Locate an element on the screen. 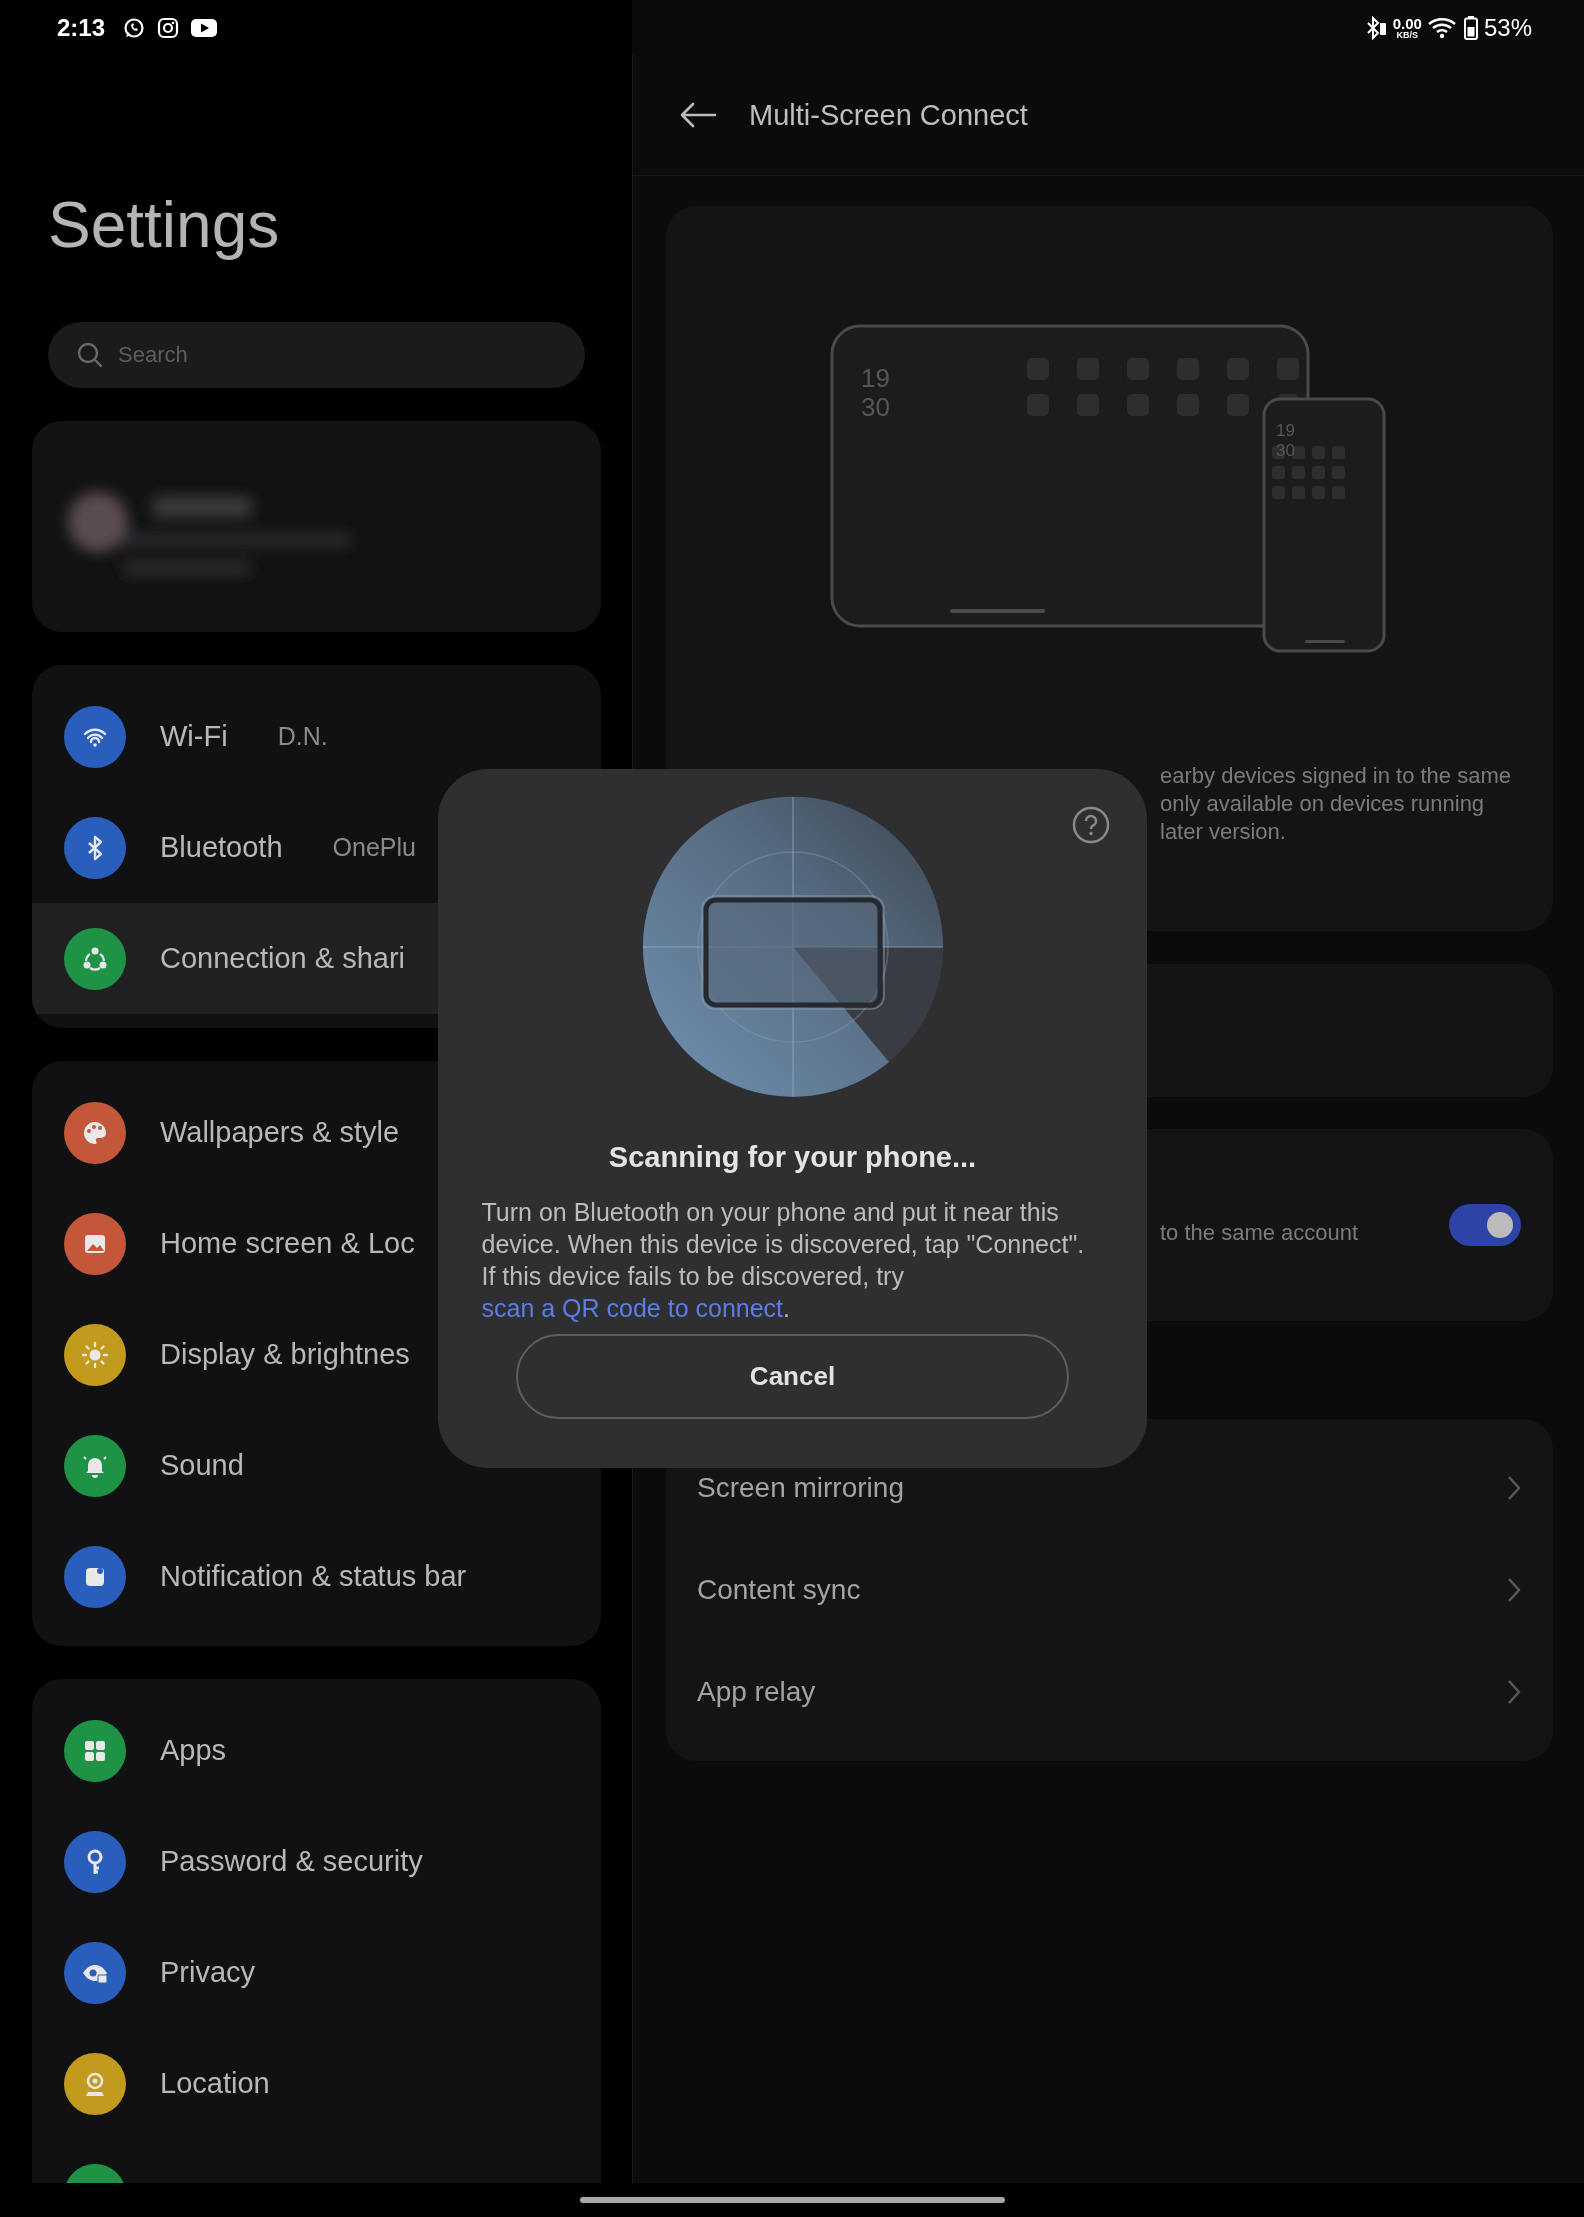  settings-item: App relay is located at coordinates (1109, 1692).